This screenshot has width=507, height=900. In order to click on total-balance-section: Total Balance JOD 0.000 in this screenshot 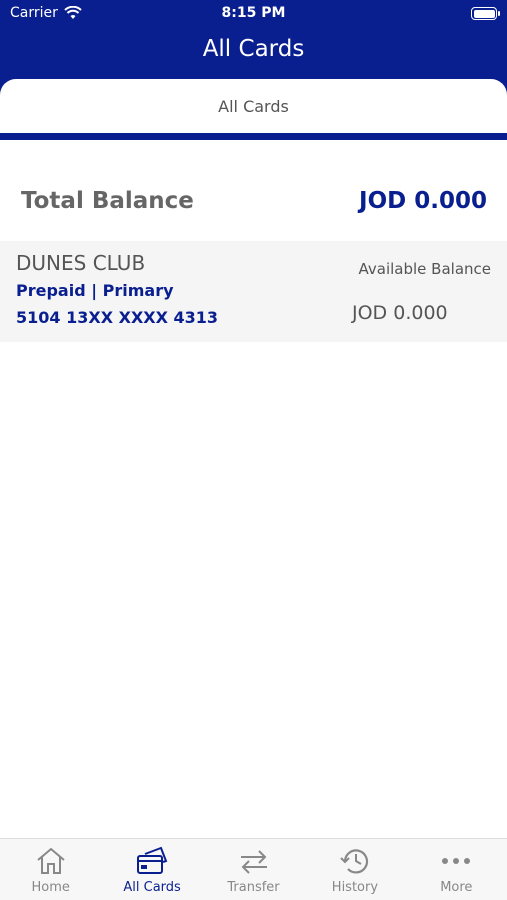, I will do `click(253, 190)`.